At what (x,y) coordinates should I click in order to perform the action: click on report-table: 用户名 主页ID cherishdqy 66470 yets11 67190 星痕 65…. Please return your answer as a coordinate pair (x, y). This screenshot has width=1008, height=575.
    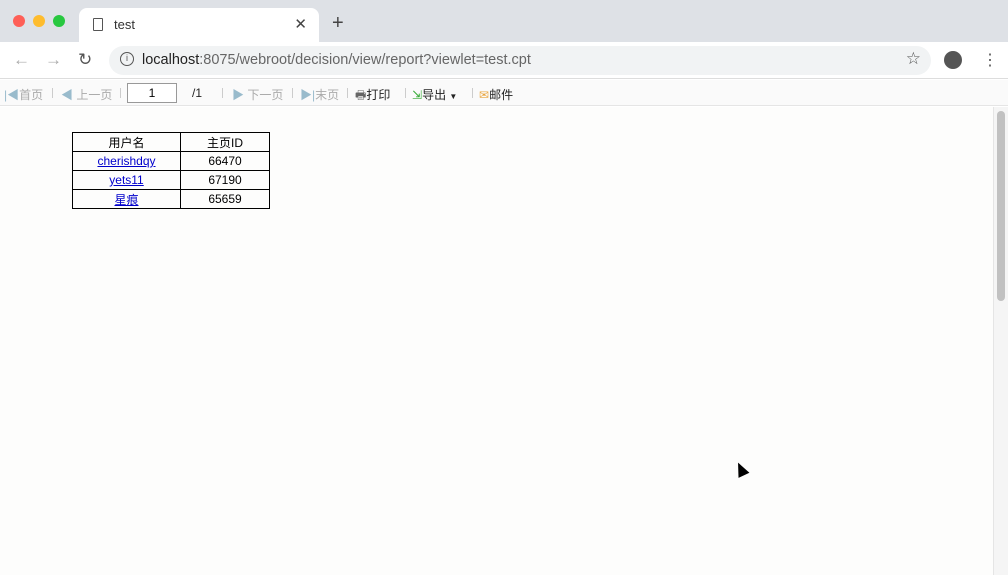
    Looking at the image, I should click on (171, 170).